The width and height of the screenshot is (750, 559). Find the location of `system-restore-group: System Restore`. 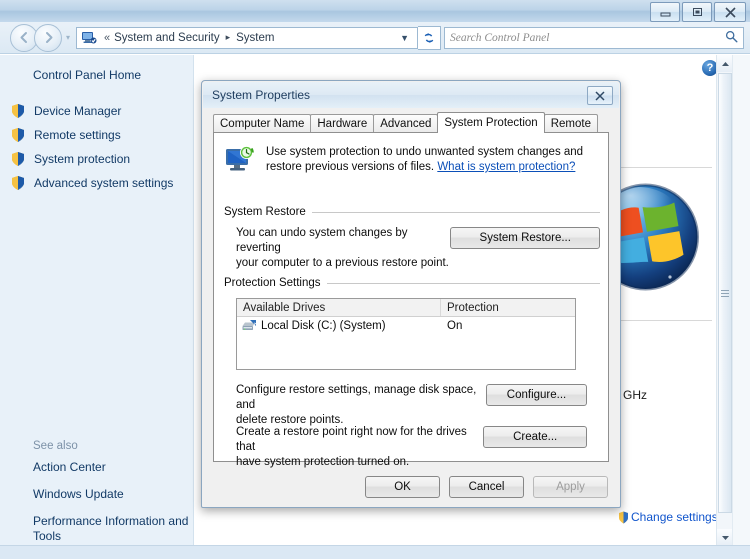

system-restore-group: System Restore is located at coordinates (412, 212).